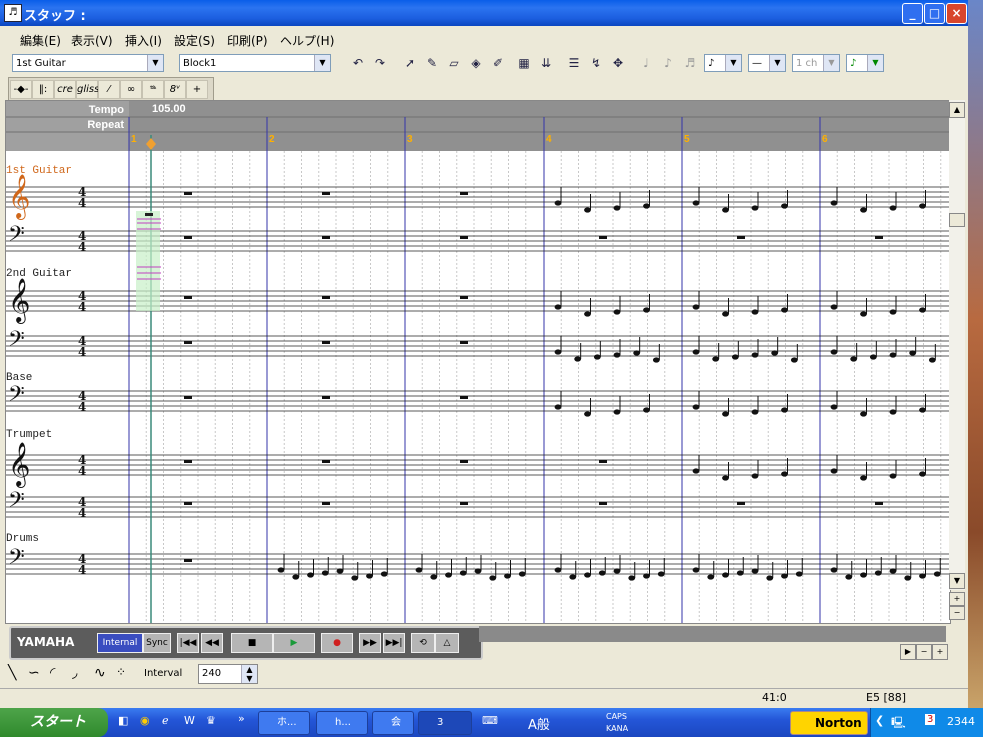 Image resolution: width=983 pixels, height=737 pixels. I want to click on straight-line-icon: ╲, so click(12, 673).